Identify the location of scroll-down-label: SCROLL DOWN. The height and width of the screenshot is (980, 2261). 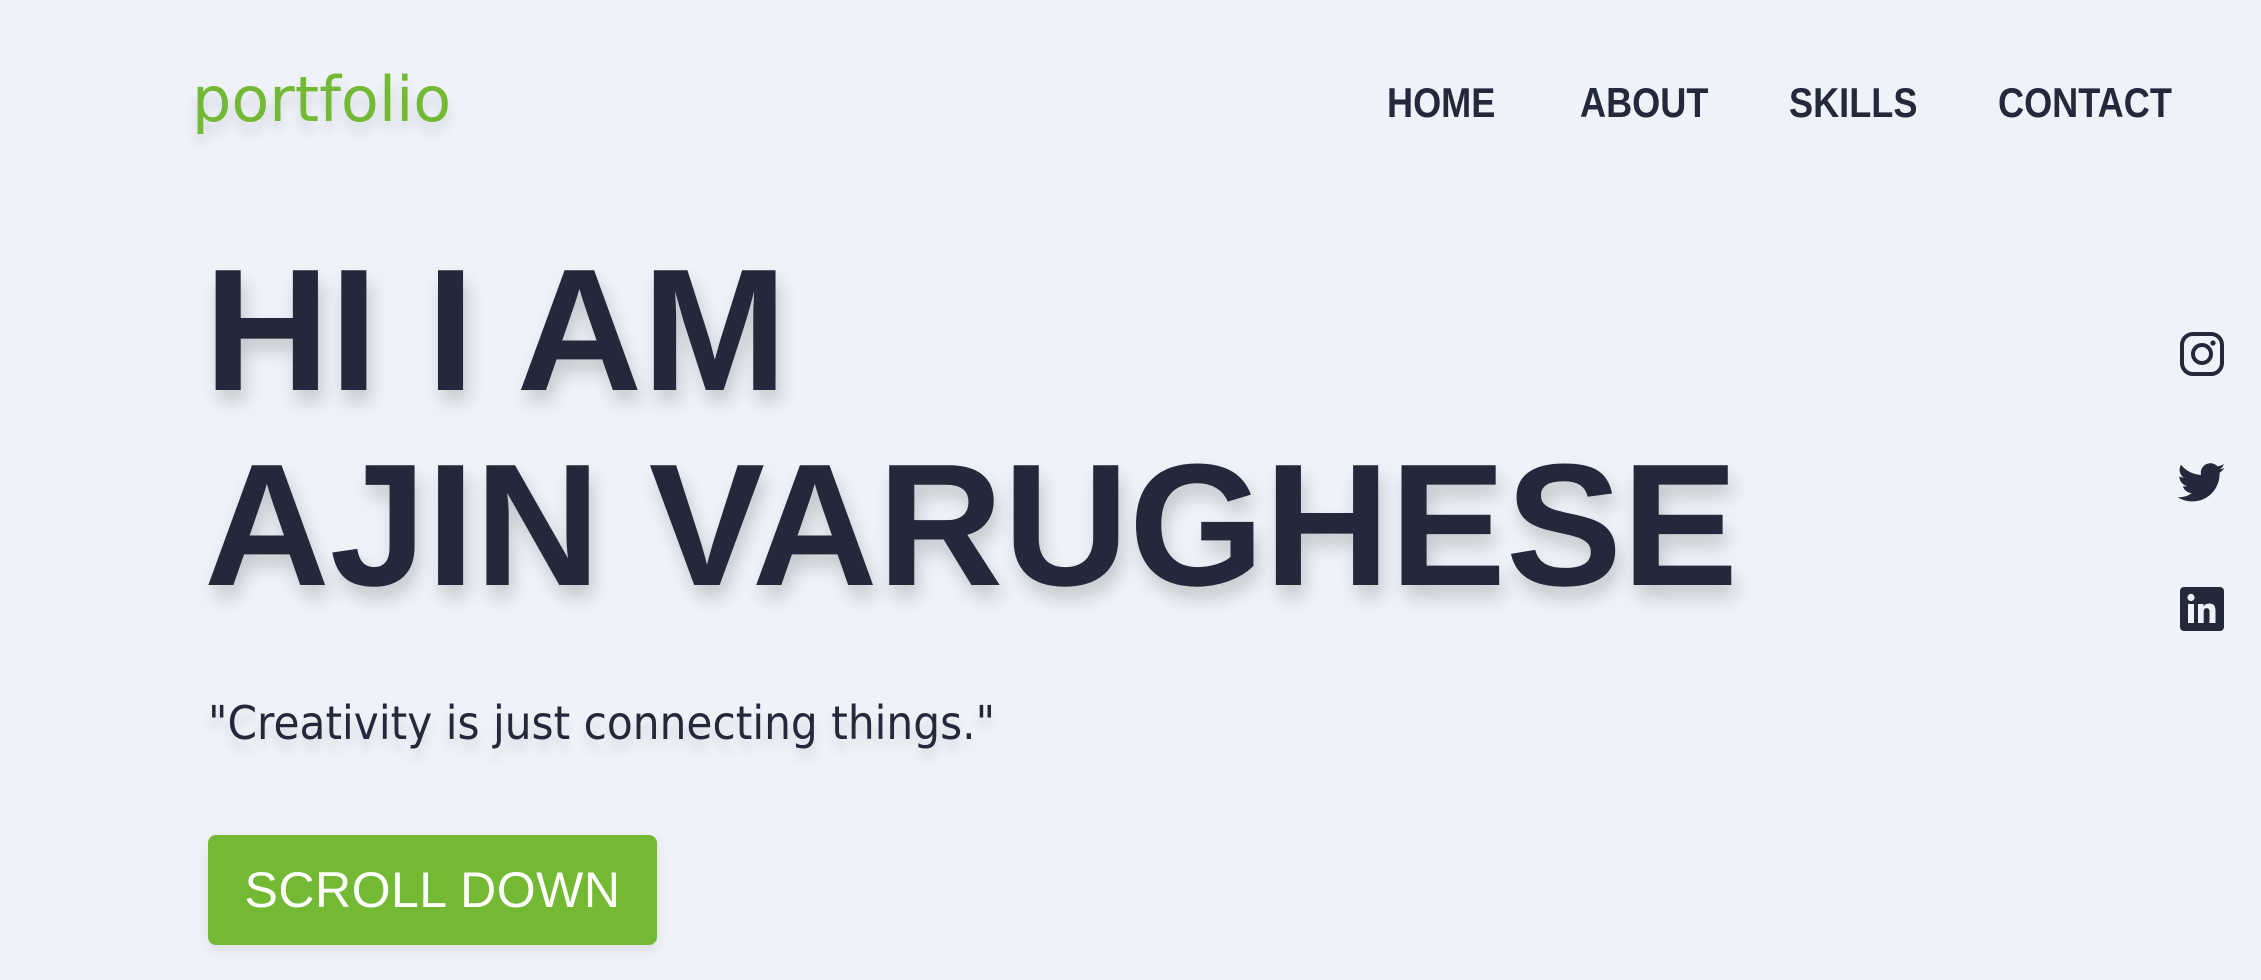
(432, 890).